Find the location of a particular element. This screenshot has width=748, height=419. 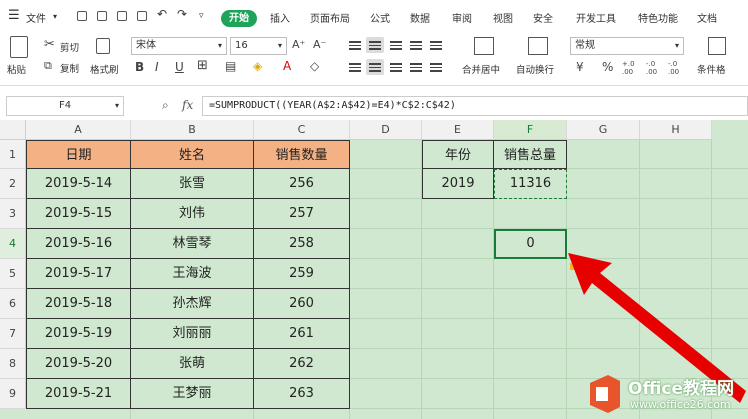

table-cell: 张雪 is located at coordinates (192, 184).